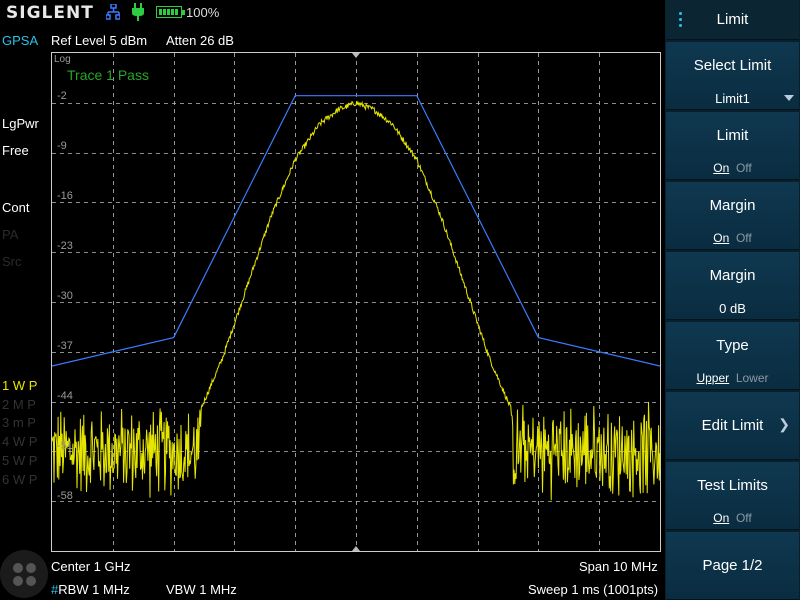  What do you see at coordinates (65, 496) in the screenshot?
I see `y-tick-label: -58` at bounding box center [65, 496].